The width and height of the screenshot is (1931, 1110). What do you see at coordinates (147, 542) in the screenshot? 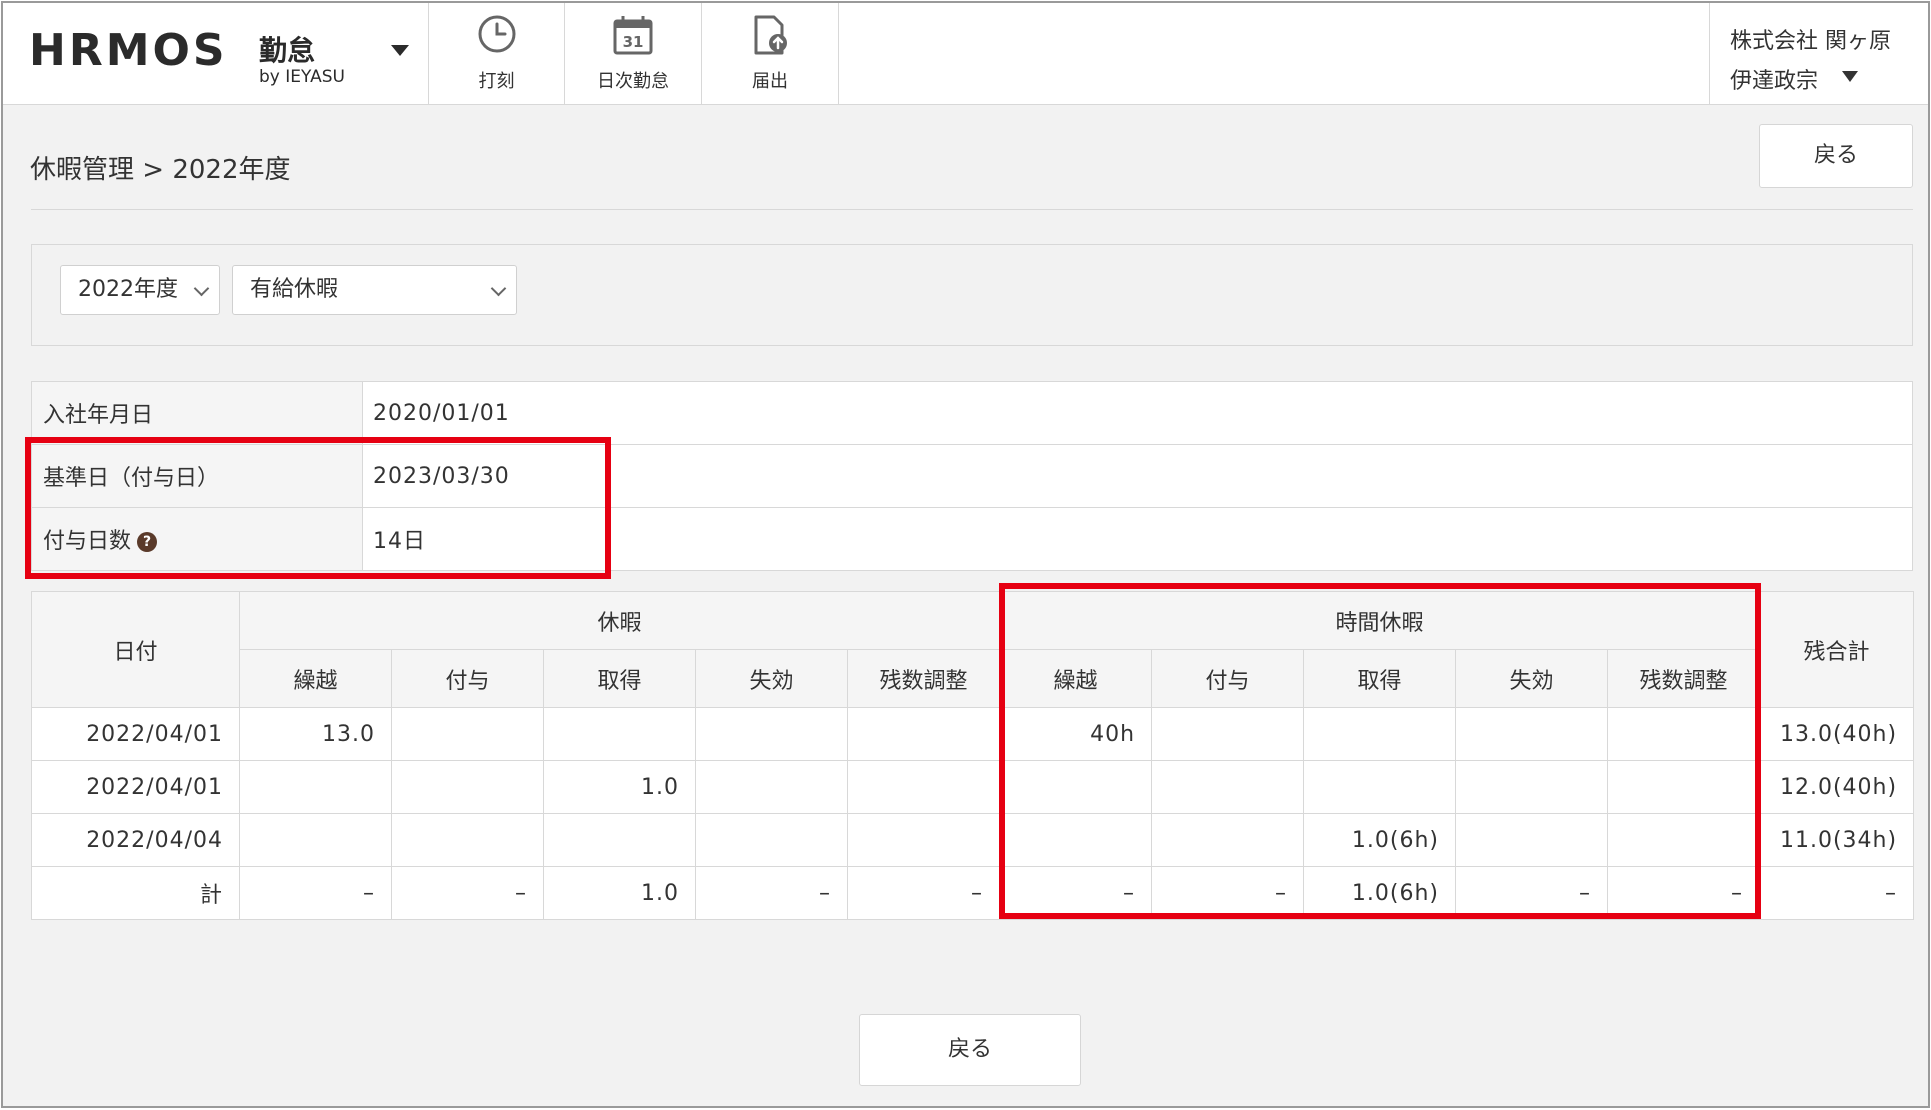
I see `help-icon: ?` at bounding box center [147, 542].